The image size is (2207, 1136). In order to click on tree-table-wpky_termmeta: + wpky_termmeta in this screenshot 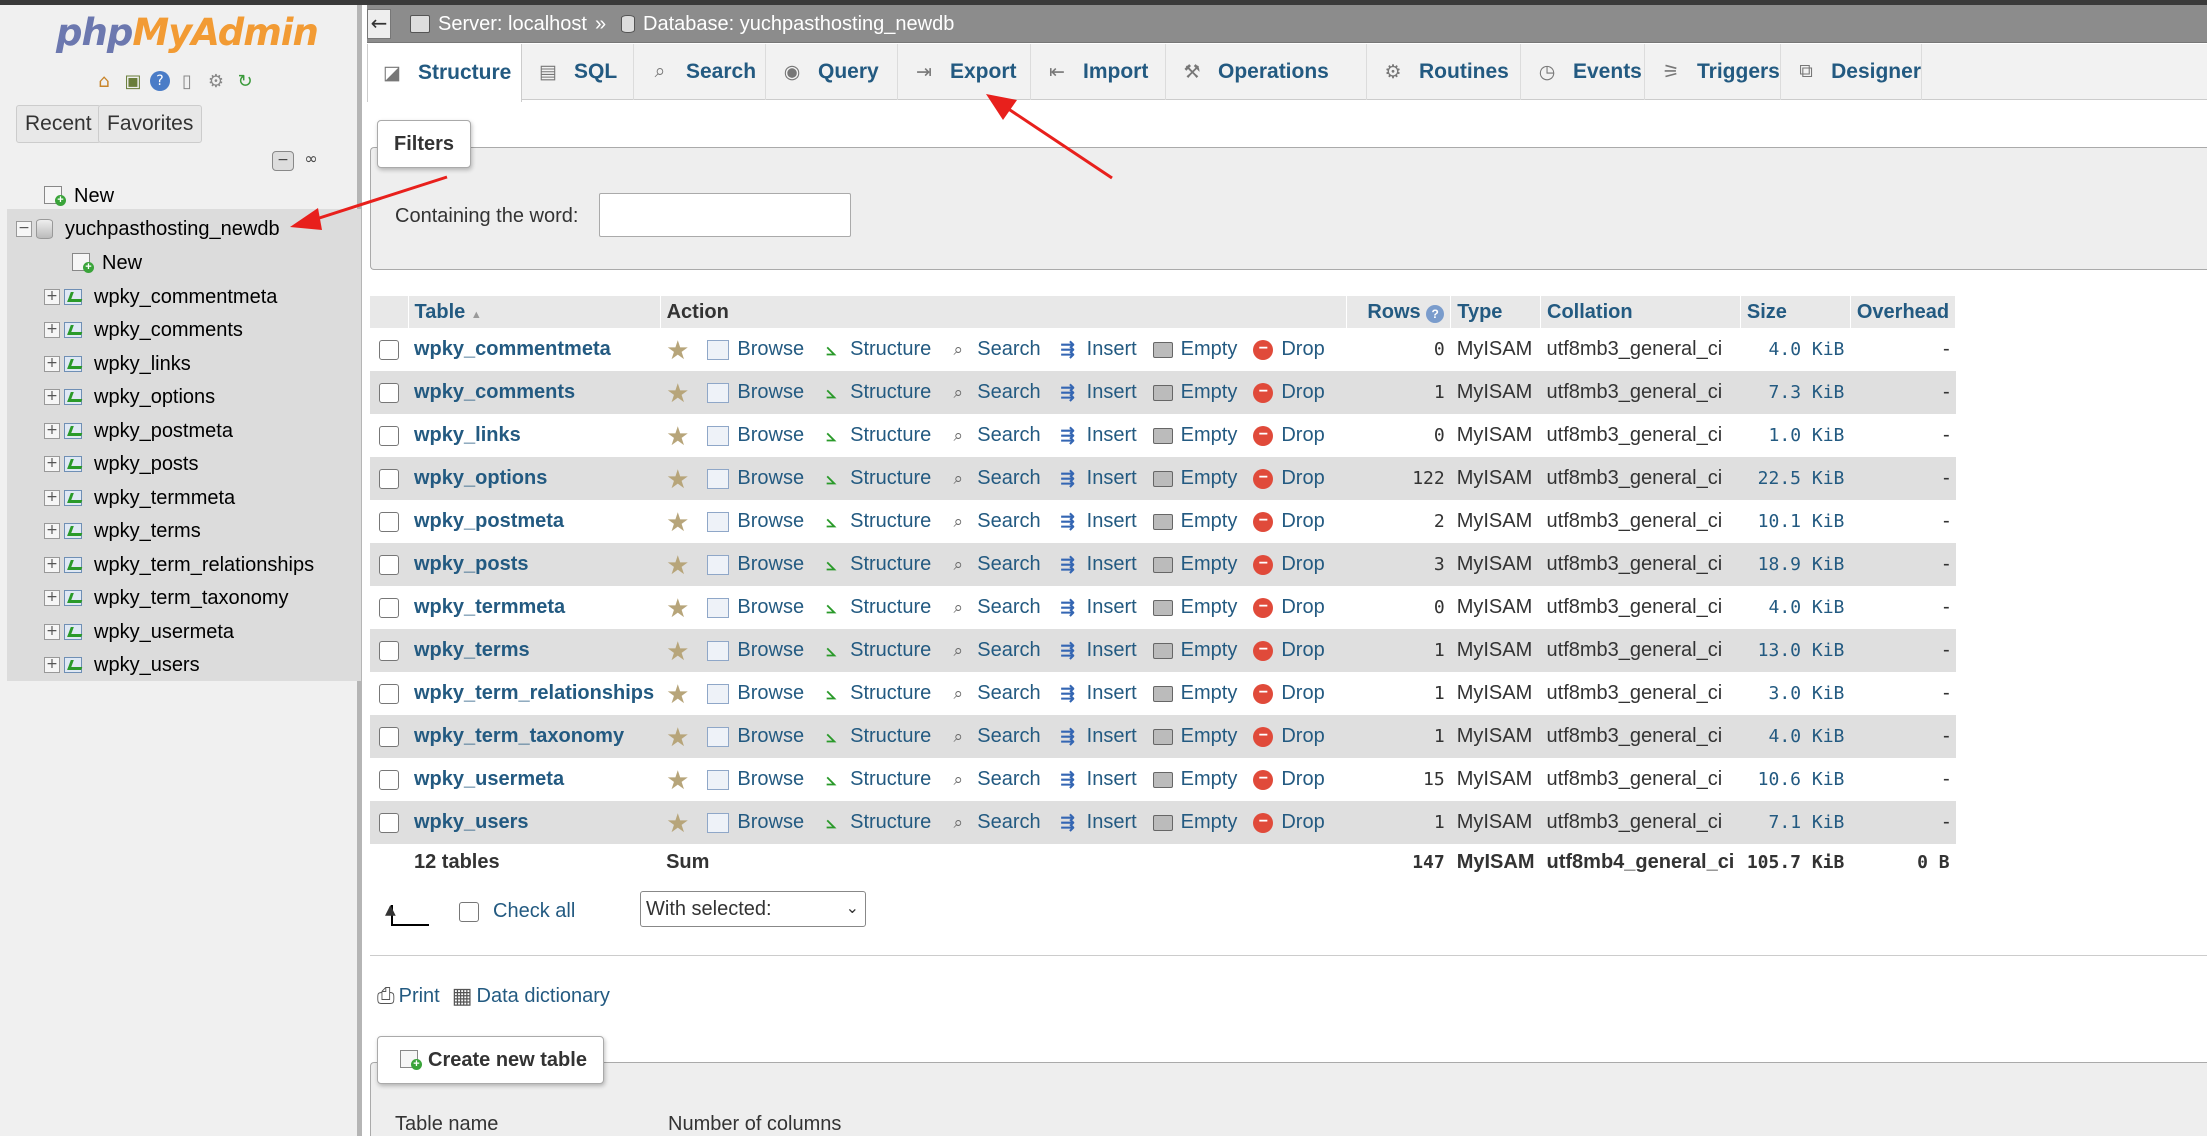, I will do `click(139, 498)`.